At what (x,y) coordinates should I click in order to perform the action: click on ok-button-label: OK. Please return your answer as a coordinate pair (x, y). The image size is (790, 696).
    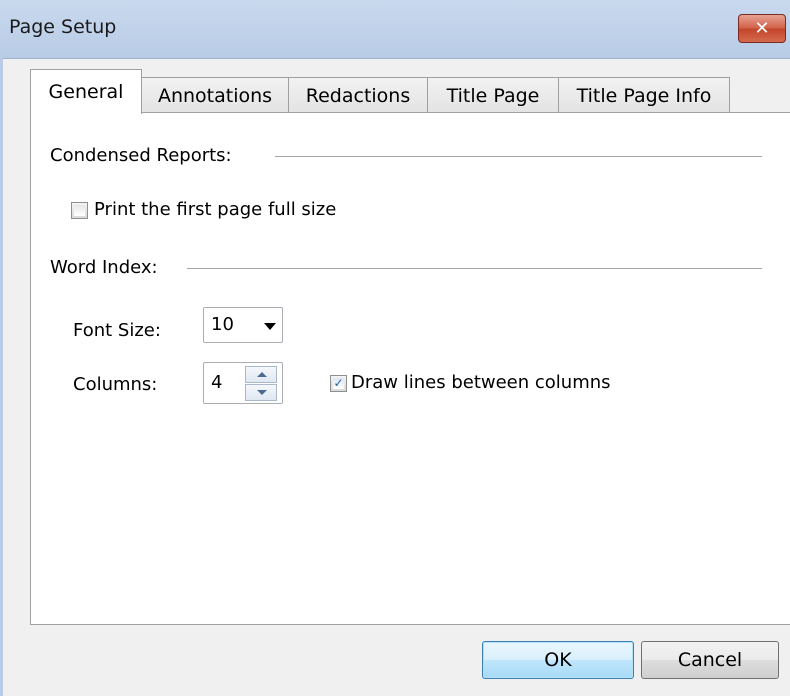
    Looking at the image, I should click on (558, 660).